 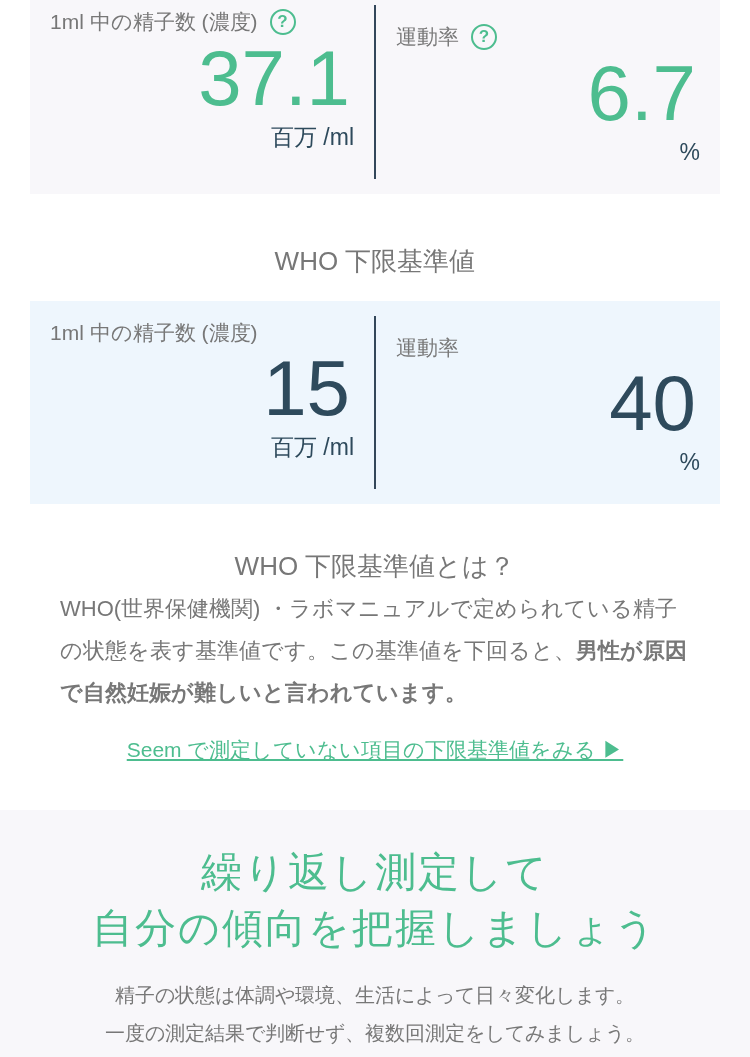 What do you see at coordinates (375, 261) in the screenshot?
I see `section-heading: WHO 下限基準値` at bounding box center [375, 261].